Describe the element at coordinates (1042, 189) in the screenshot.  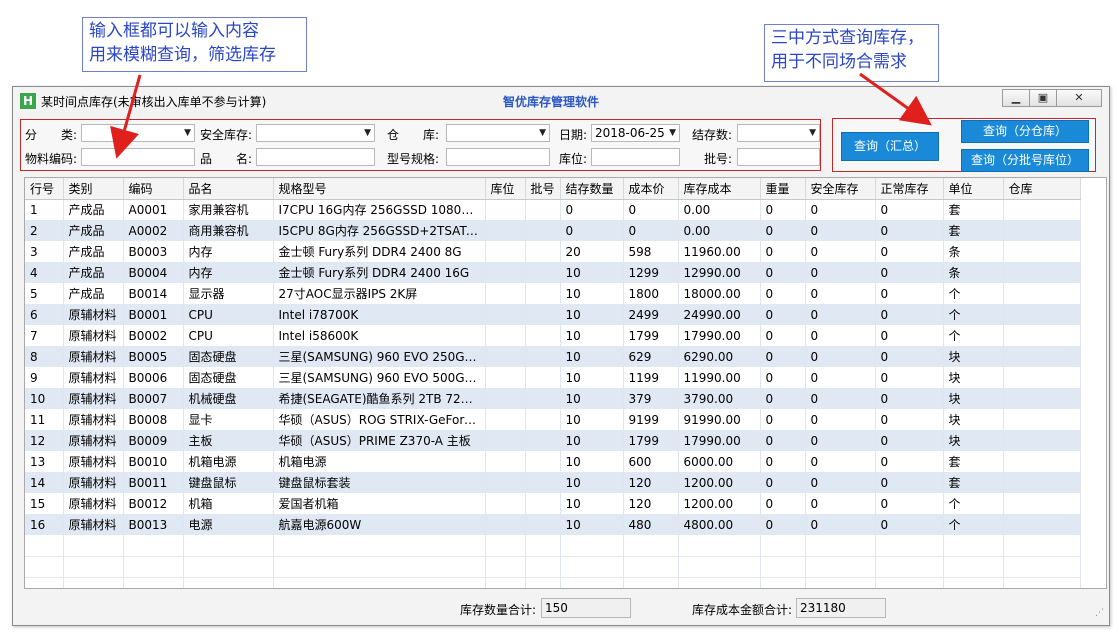
I see `column-header: 仓库` at that location.